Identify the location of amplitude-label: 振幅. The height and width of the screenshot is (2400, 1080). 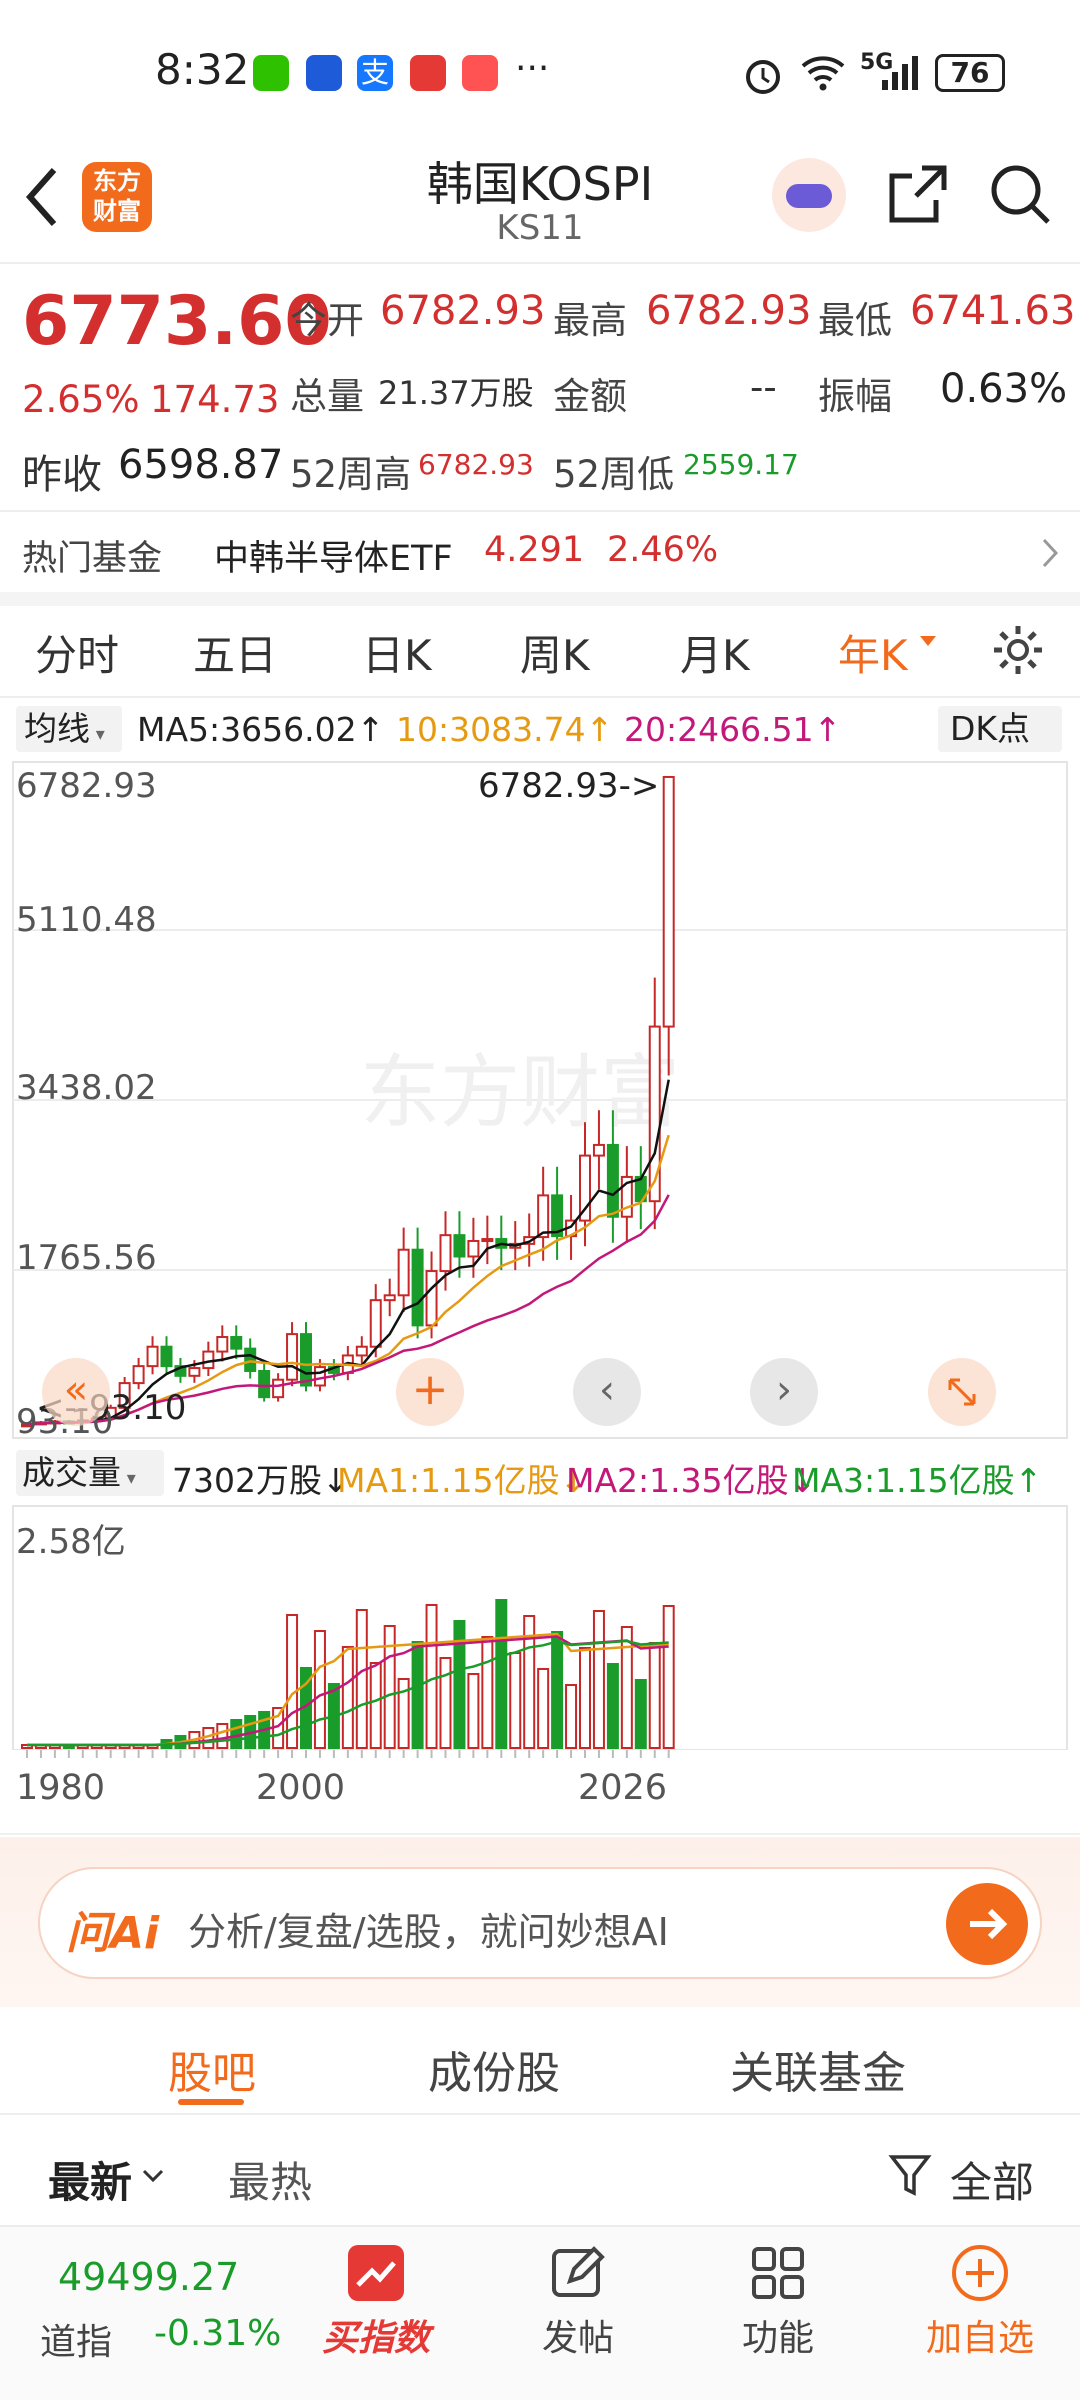
(855, 396).